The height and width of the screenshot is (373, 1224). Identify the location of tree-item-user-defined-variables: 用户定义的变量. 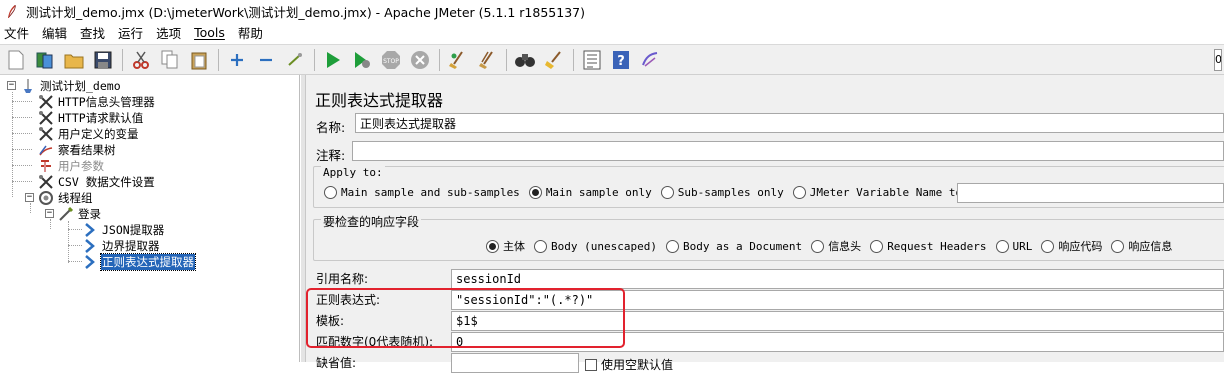
(89, 134).